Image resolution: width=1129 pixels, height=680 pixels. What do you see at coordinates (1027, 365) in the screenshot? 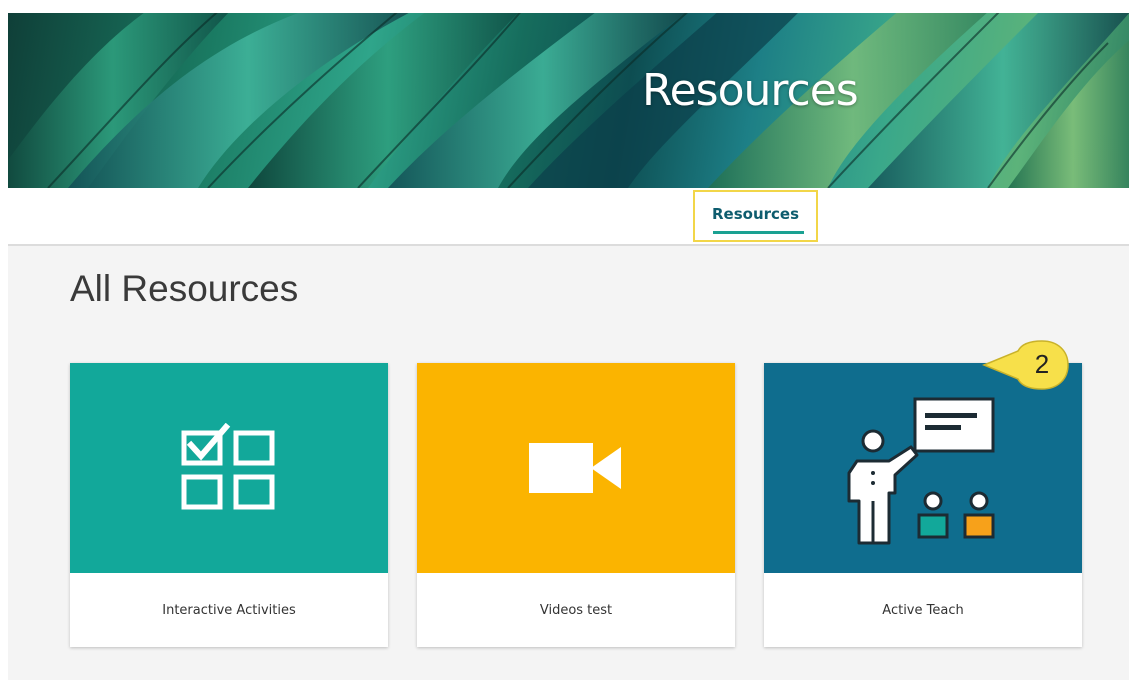
I see `step-callout: 2` at bounding box center [1027, 365].